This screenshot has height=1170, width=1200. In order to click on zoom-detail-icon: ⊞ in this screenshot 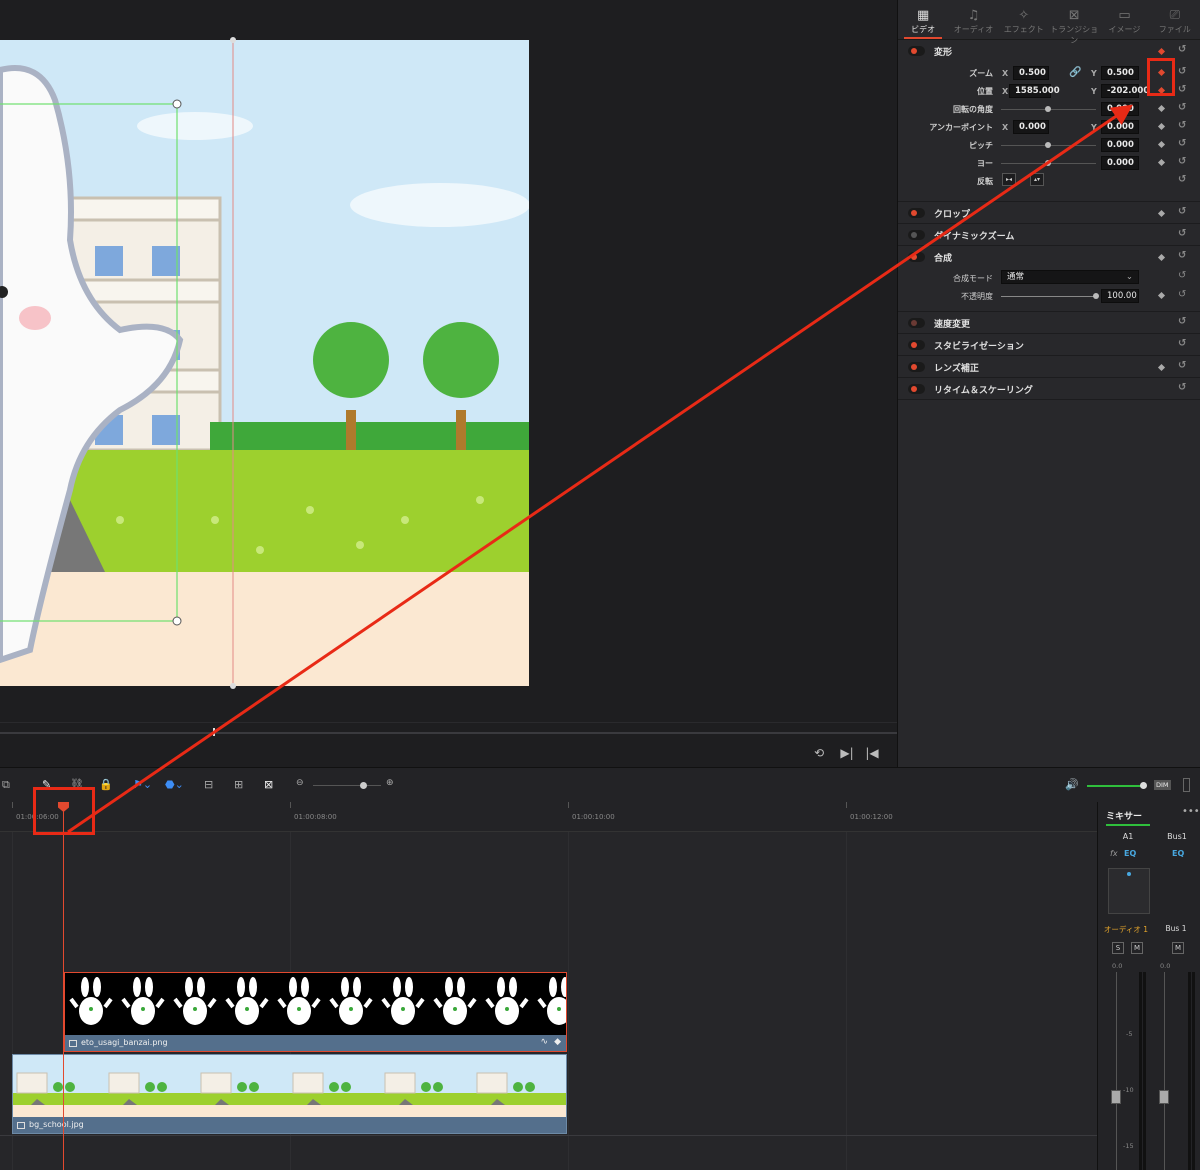, I will do `click(238, 784)`.